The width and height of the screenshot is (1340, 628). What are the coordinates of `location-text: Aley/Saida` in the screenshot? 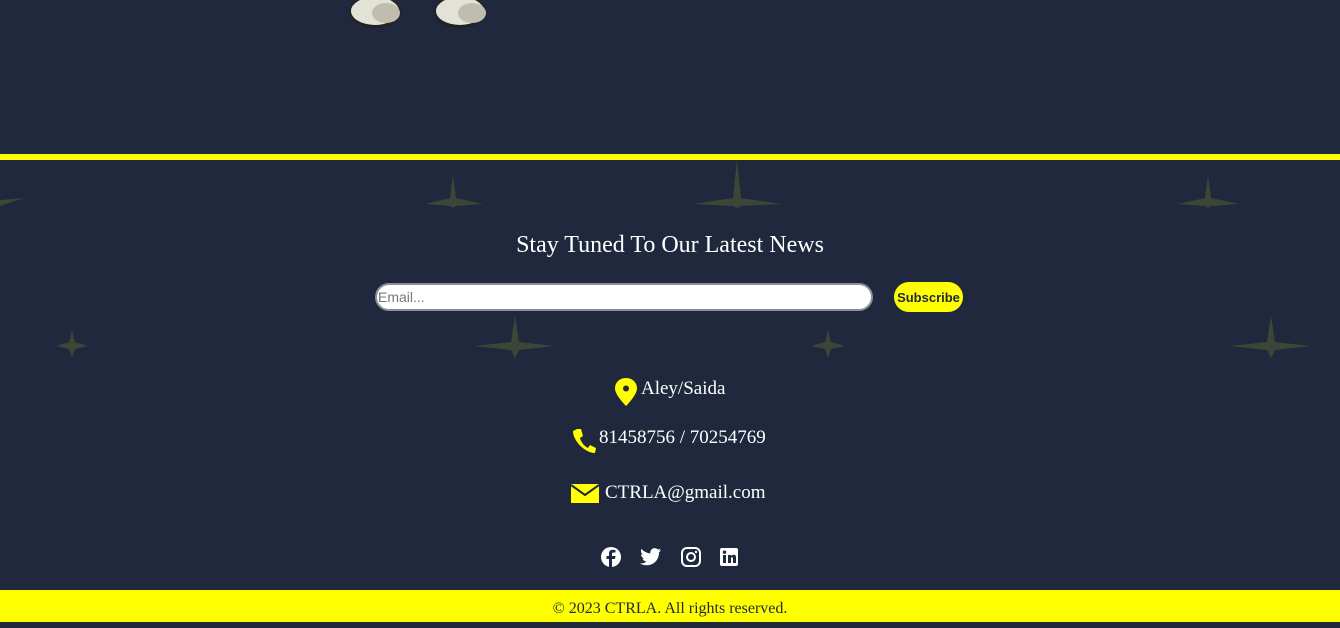 It's located at (683, 388).